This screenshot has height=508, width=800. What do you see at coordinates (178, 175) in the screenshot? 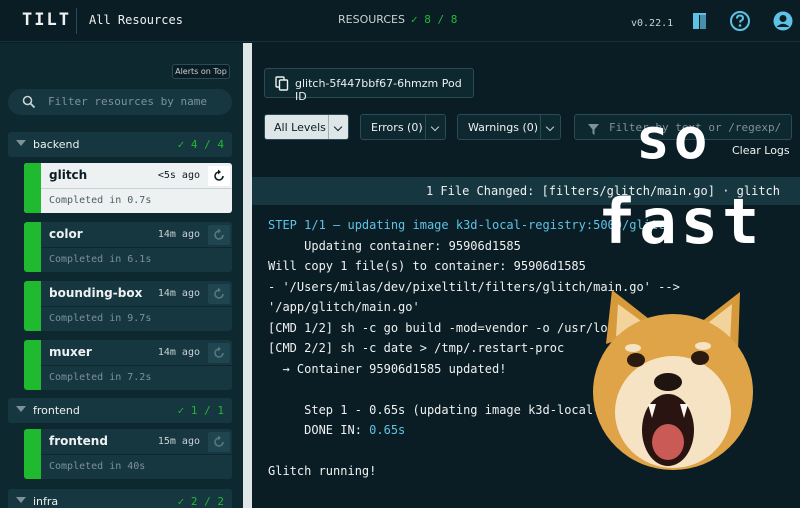
I see `resource-updated: <5s ago` at bounding box center [178, 175].